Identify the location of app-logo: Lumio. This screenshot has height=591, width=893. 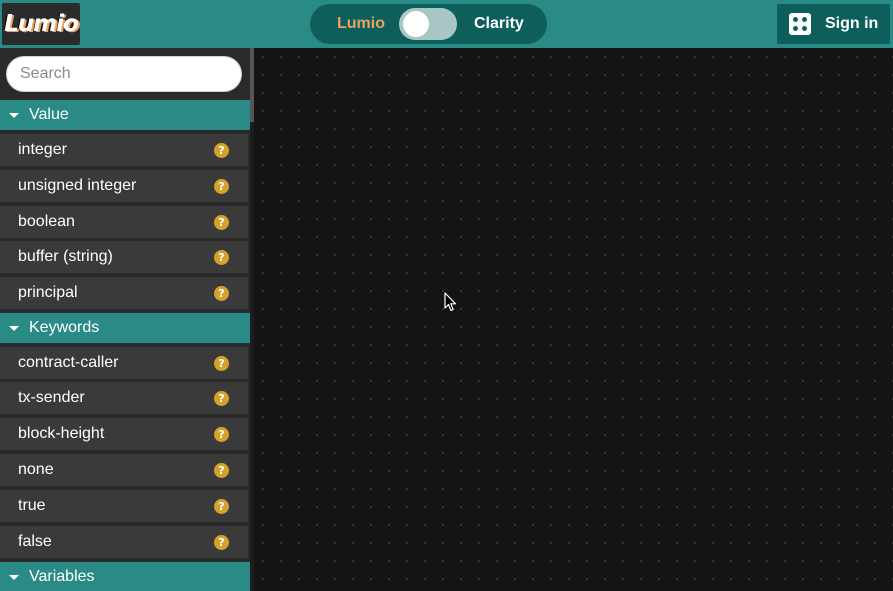
(41, 24).